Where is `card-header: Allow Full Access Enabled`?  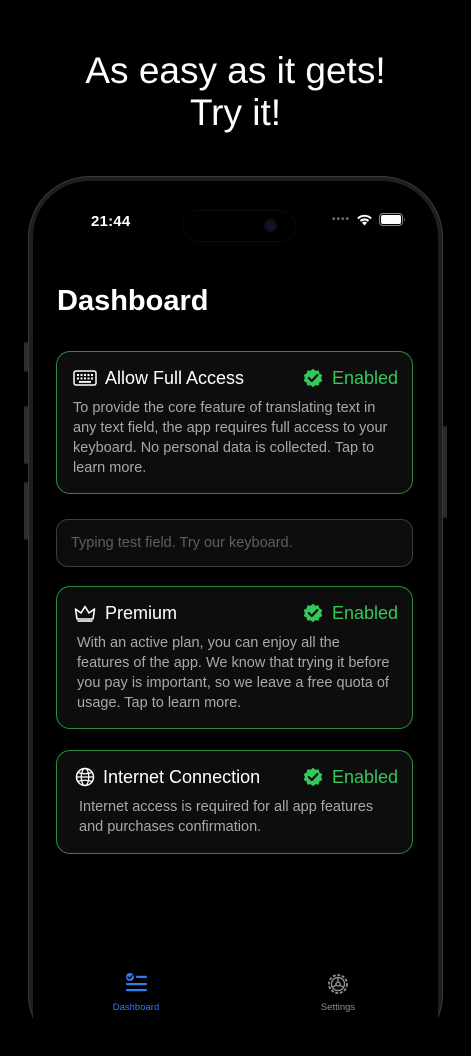
card-header: Allow Full Access Enabled is located at coordinates (235, 378).